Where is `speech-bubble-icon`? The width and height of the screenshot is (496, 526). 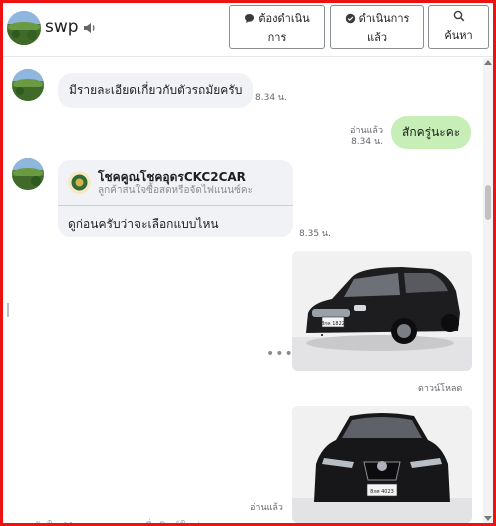
speech-bubble-icon is located at coordinates (249, 20).